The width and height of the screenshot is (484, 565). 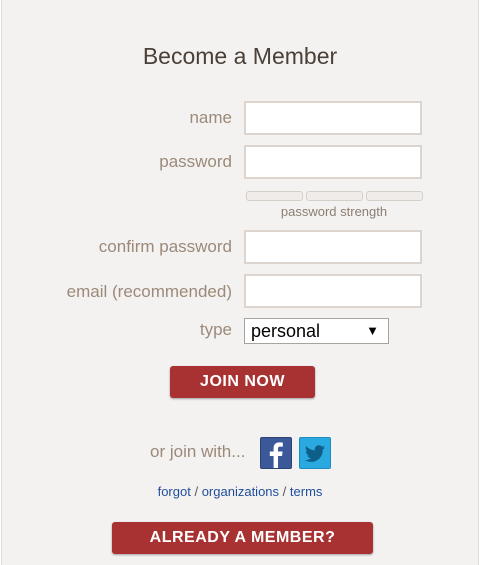 What do you see at coordinates (242, 382) in the screenshot?
I see `join-now-button: JOIN NOW` at bounding box center [242, 382].